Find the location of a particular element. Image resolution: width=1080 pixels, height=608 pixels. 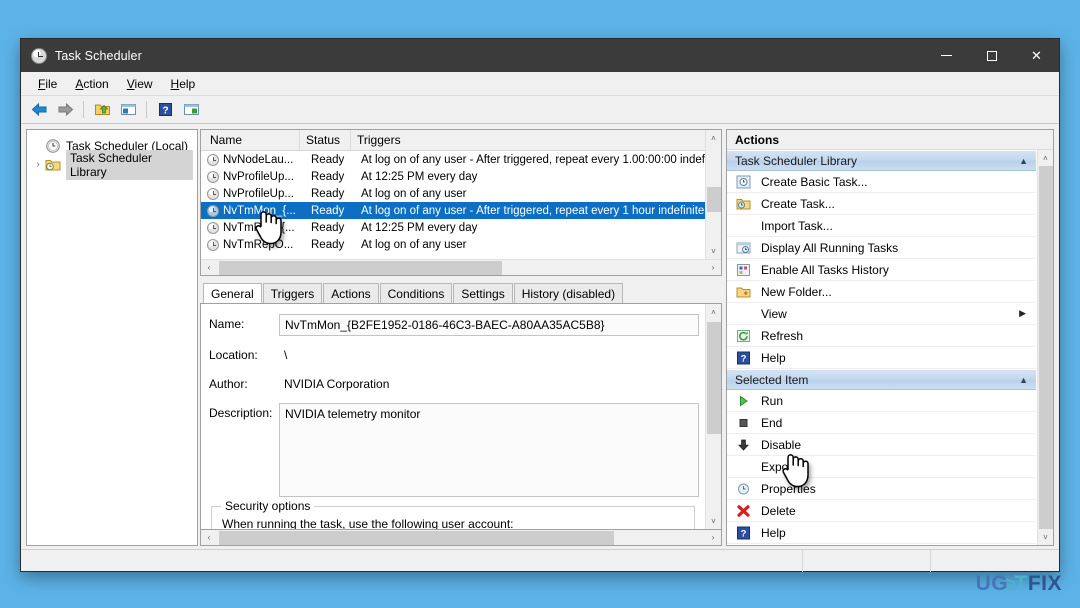

action-label: Disable is located at coordinates (781, 444).